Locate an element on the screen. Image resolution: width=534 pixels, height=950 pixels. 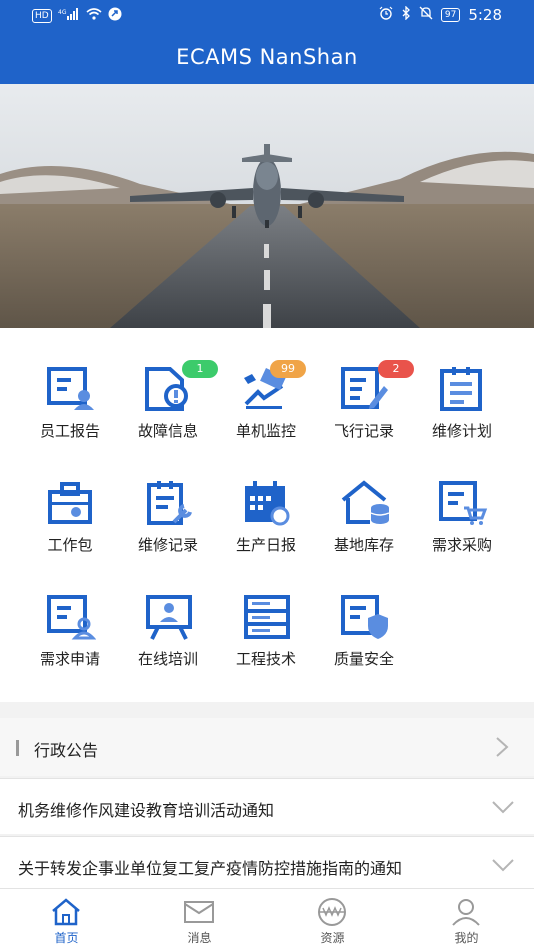
resource-icon is located at coordinates (332, 912).